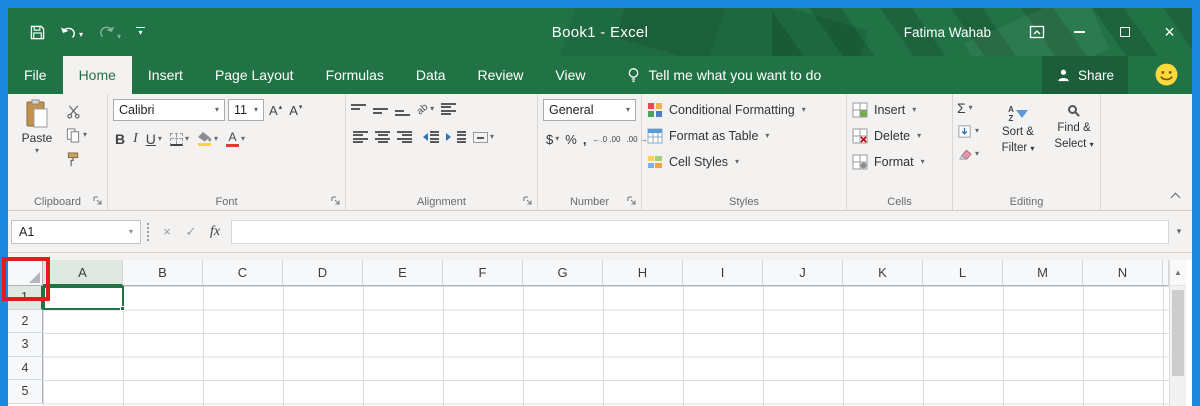 This screenshot has height=406, width=1200. What do you see at coordinates (71, 32) in the screenshot?
I see `undo-button: ▾` at bounding box center [71, 32].